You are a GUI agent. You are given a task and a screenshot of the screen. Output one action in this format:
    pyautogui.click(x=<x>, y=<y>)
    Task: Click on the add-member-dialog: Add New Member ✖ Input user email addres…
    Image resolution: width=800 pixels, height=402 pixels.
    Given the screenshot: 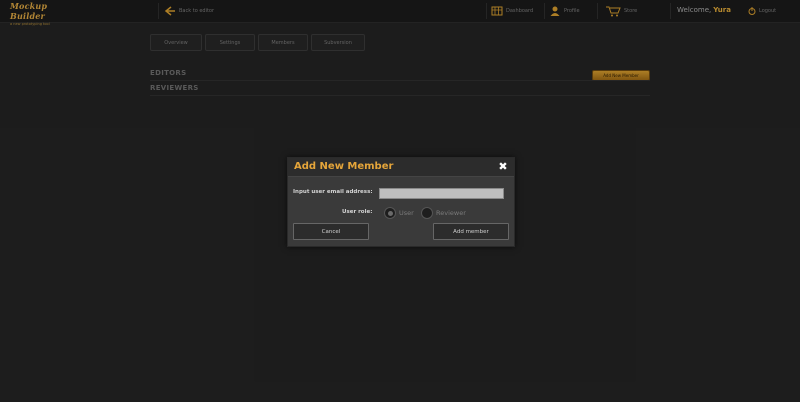 What is the action you would take?
    pyautogui.click(x=401, y=202)
    